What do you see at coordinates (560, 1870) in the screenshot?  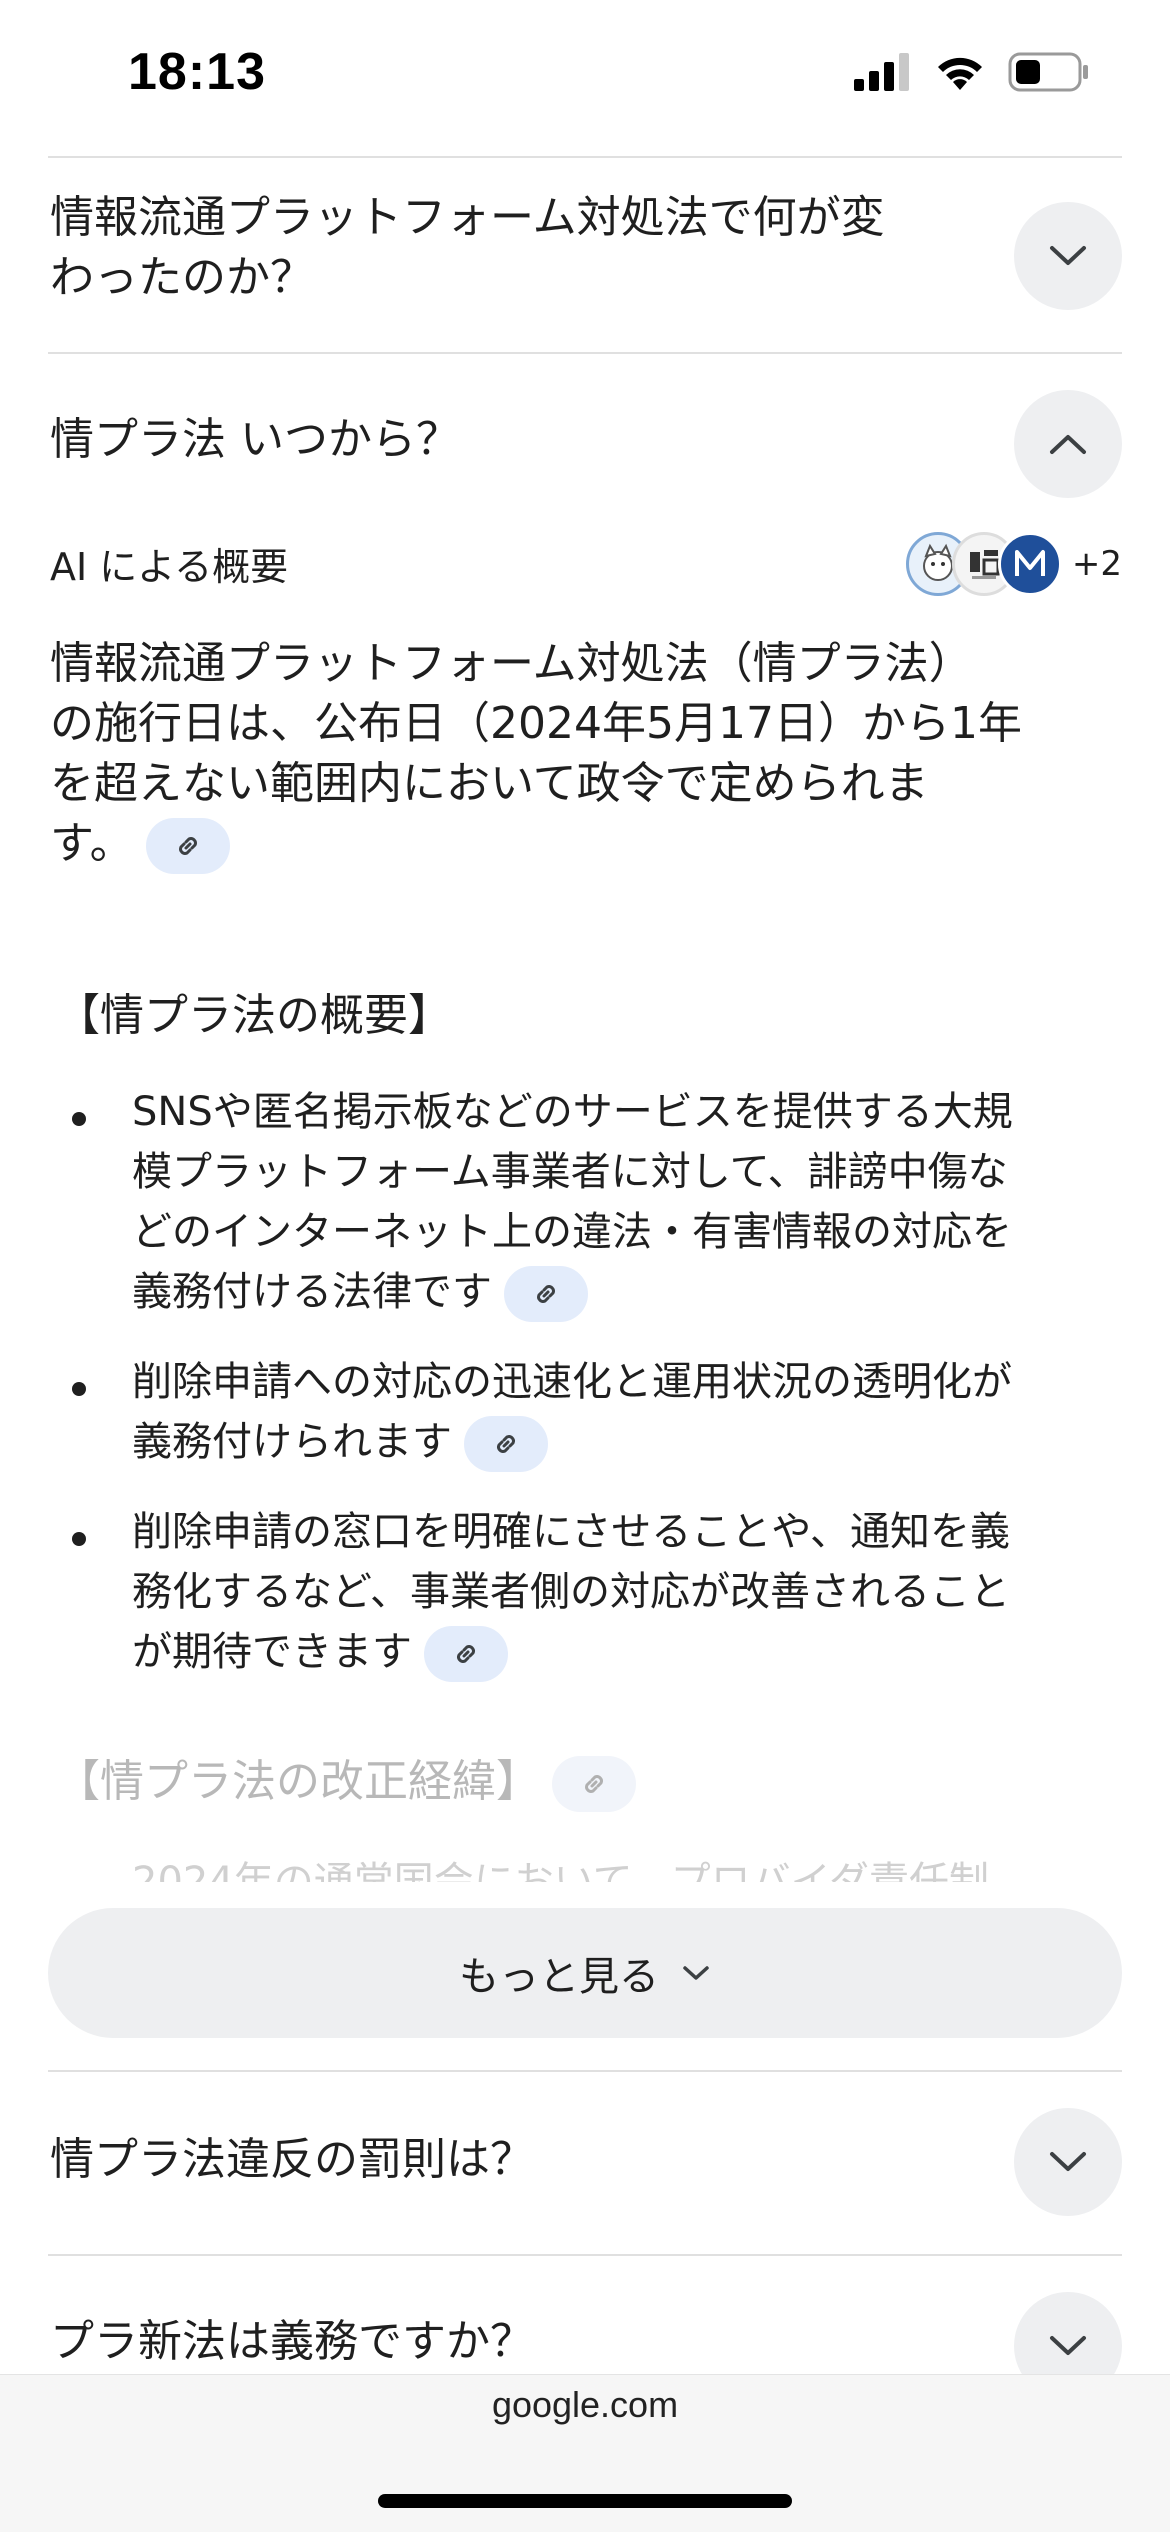 I see `faded-bullet-line: 2024年の通常国会において、プロバイダ責任制` at bounding box center [560, 1870].